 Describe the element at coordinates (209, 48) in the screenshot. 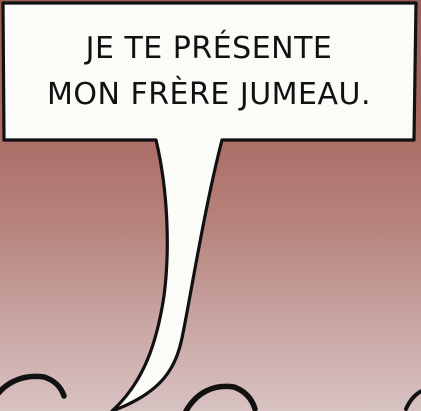

I see `speech-line: JE TE PRÉSENTE` at that location.